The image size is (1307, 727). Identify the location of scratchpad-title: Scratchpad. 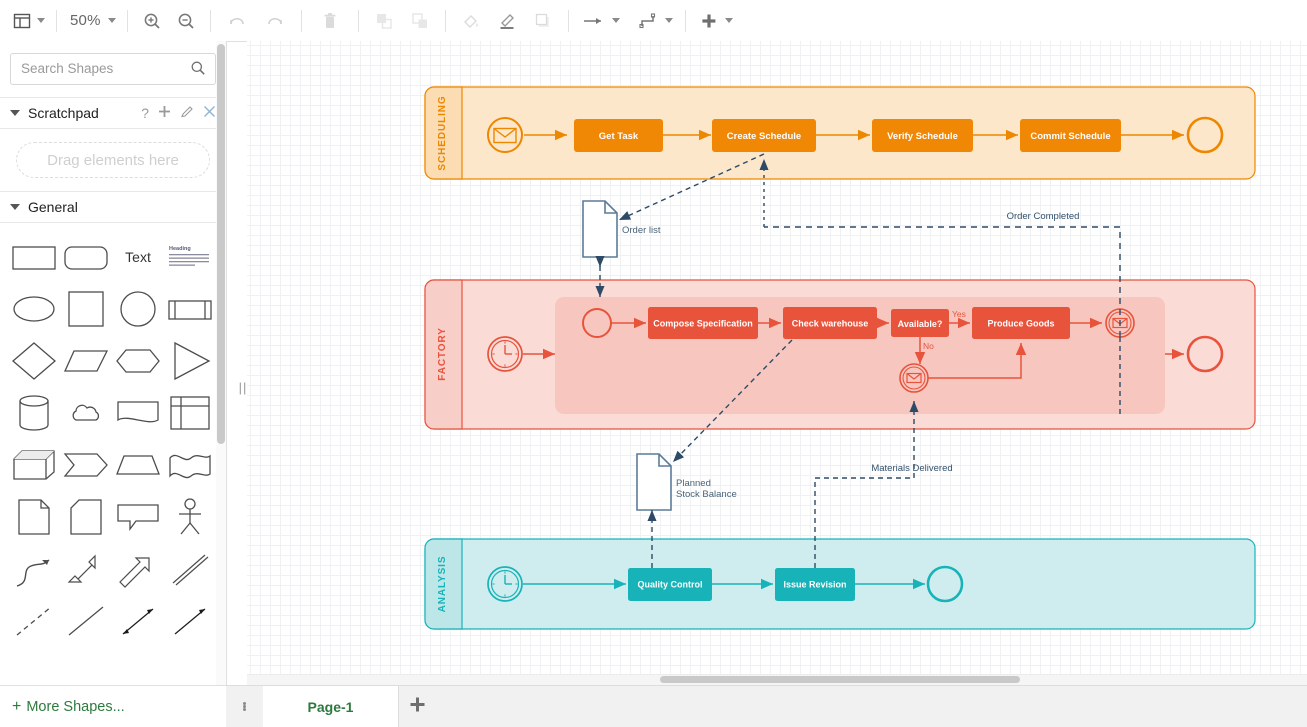
(63, 113).